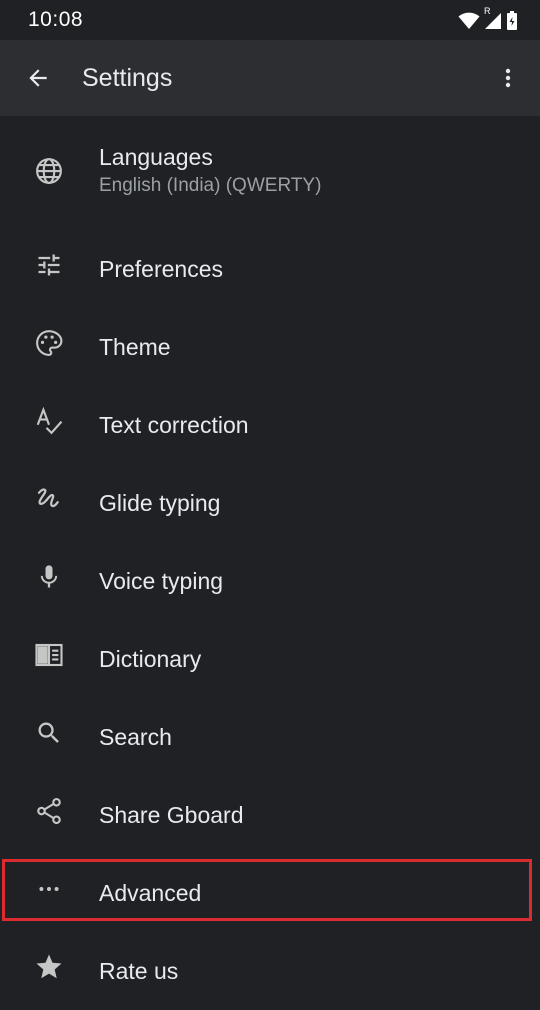  Describe the element at coordinates (49, 421) in the screenshot. I see `spellcheck-icon` at that location.